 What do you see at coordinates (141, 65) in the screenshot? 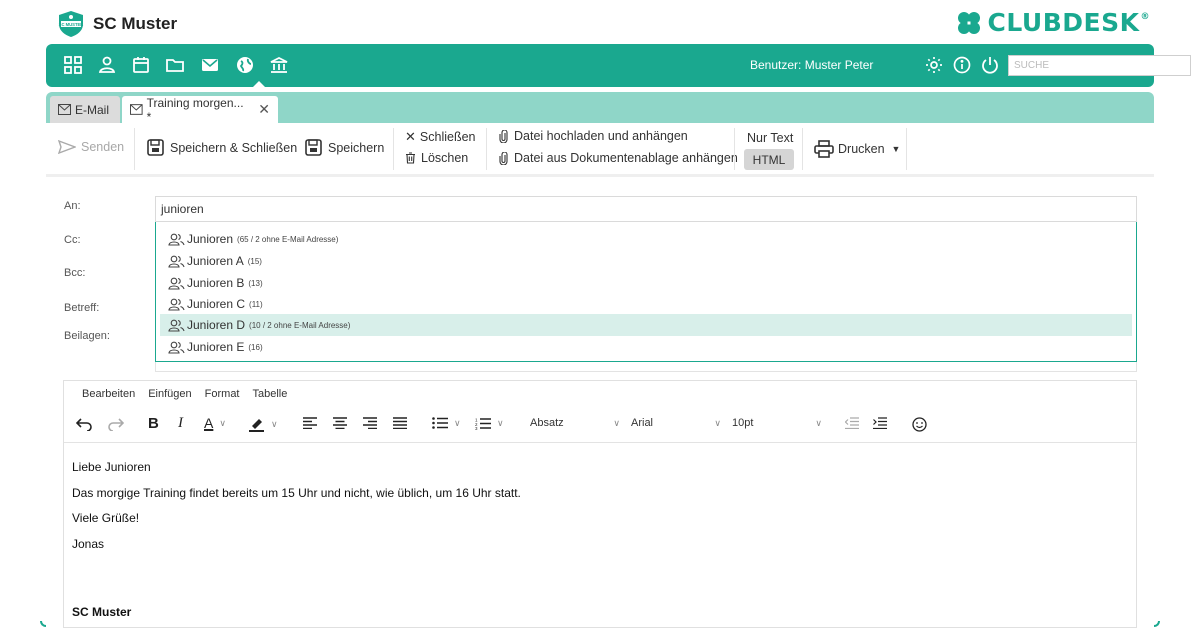
I see `calendar-icon` at bounding box center [141, 65].